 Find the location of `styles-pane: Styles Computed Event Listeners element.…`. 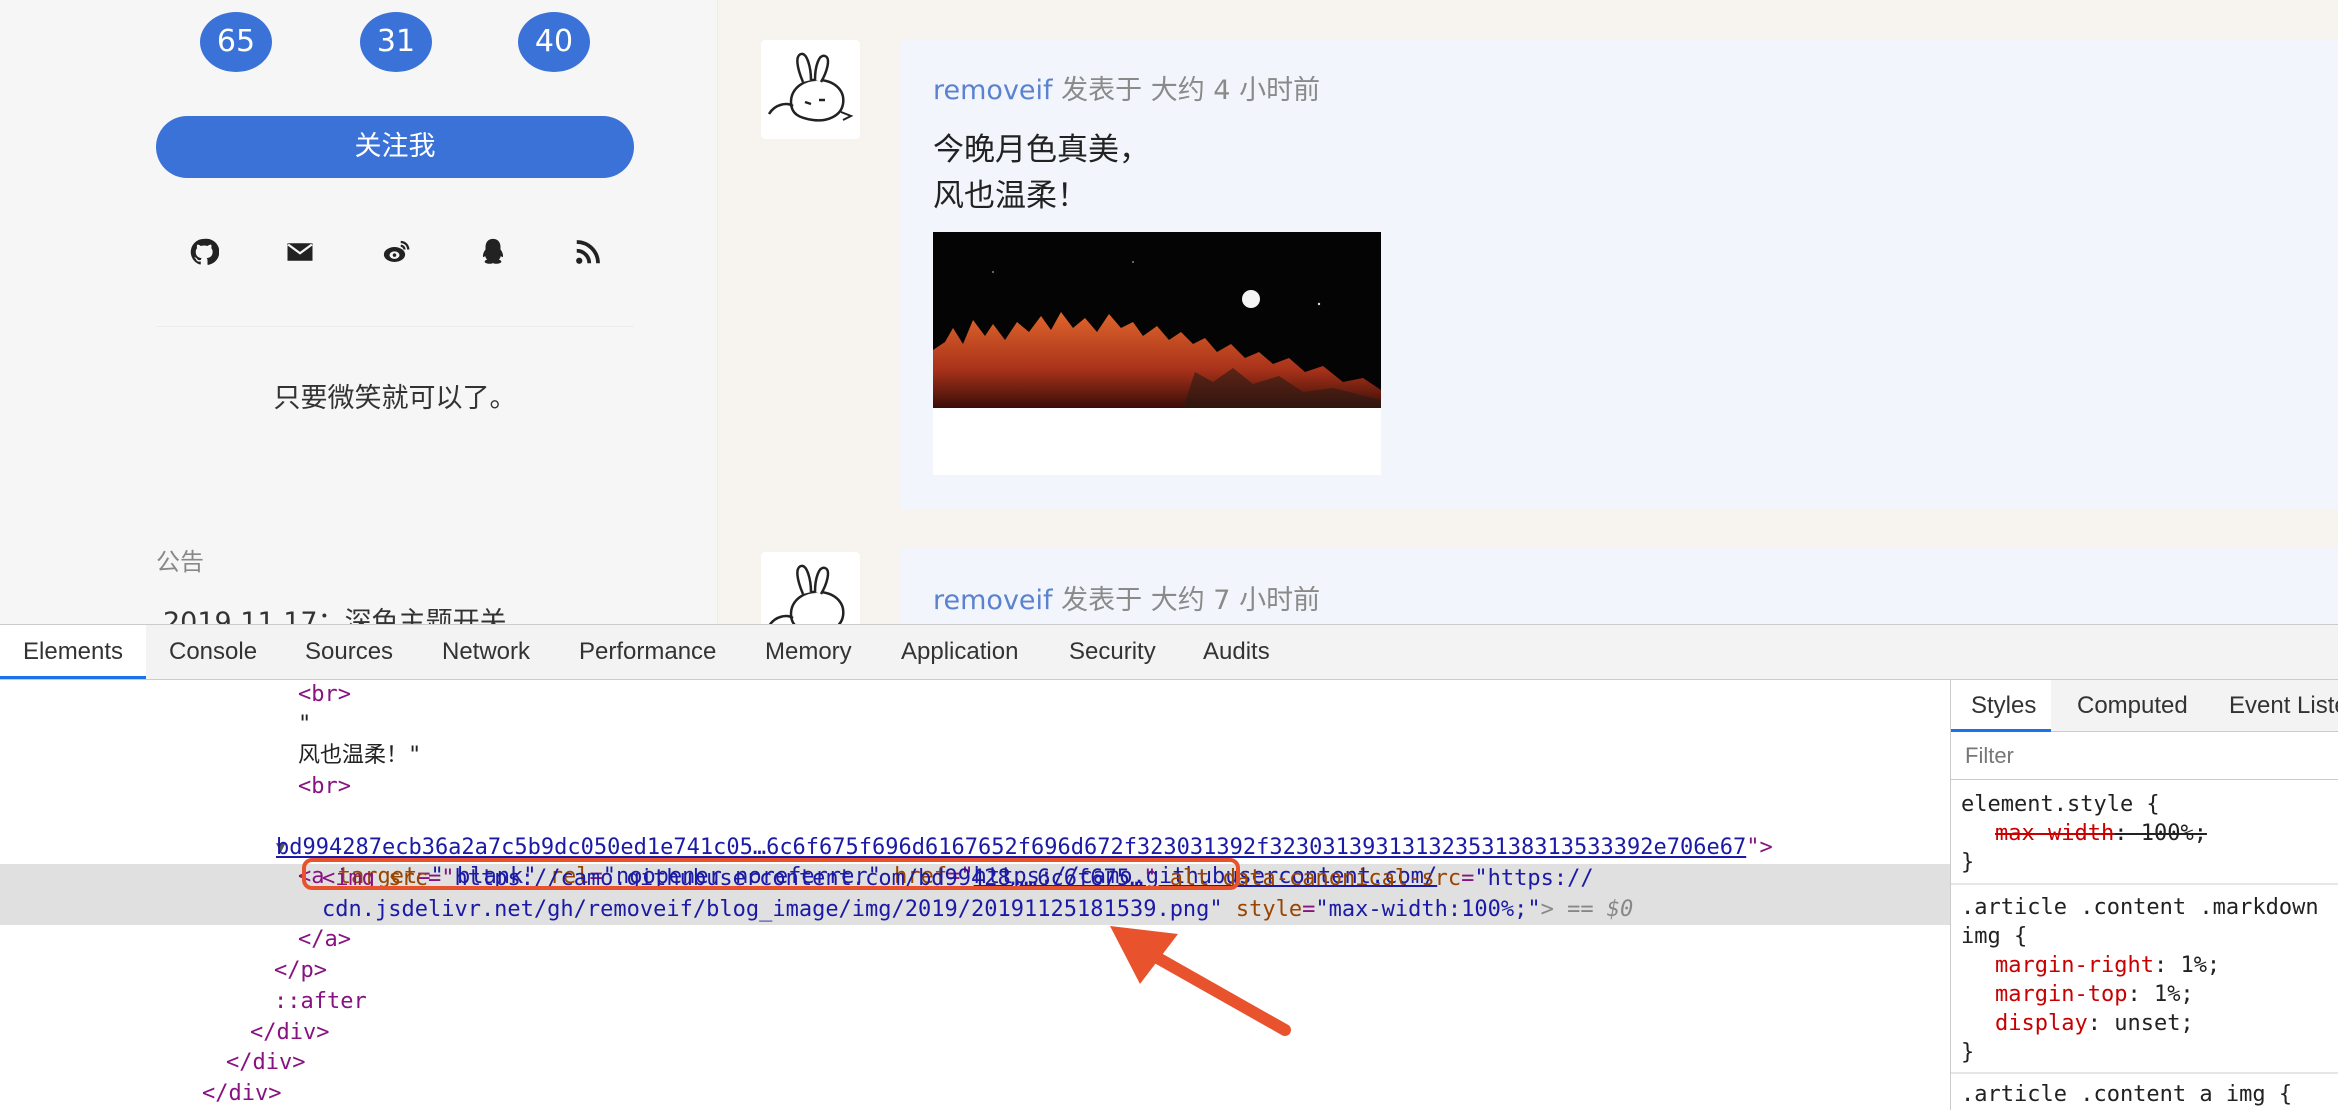

styles-pane: Styles Computed Event Listeners element.… is located at coordinates (2144, 895).